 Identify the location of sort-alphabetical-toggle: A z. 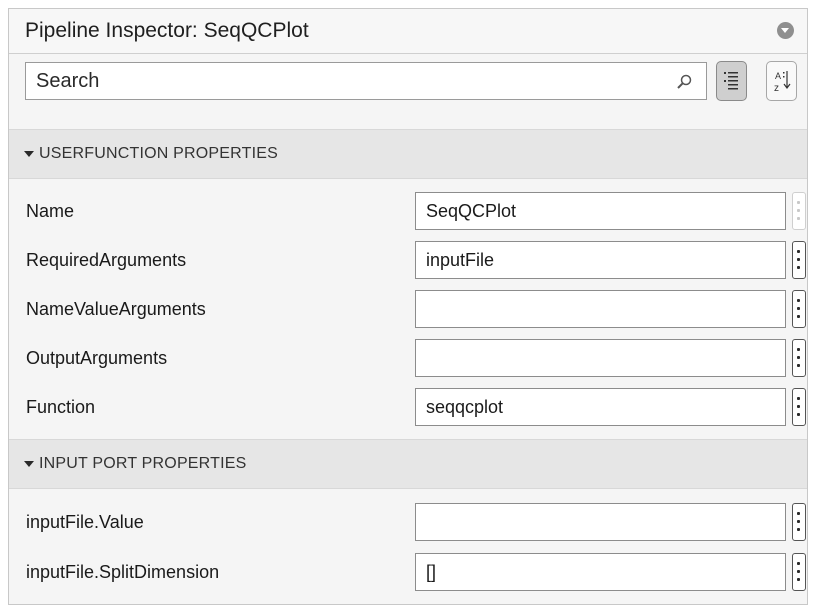
(781, 81).